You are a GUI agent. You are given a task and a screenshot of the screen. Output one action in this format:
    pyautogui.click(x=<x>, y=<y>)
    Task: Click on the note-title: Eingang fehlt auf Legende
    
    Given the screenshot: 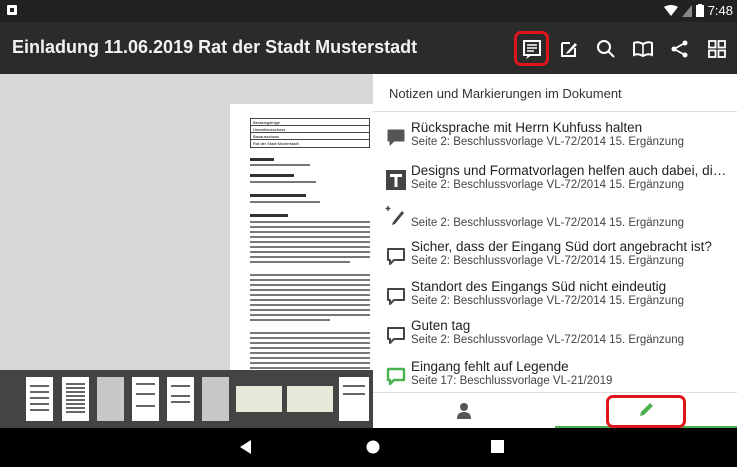 What is the action you would take?
    pyautogui.click(x=490, y=366)
    